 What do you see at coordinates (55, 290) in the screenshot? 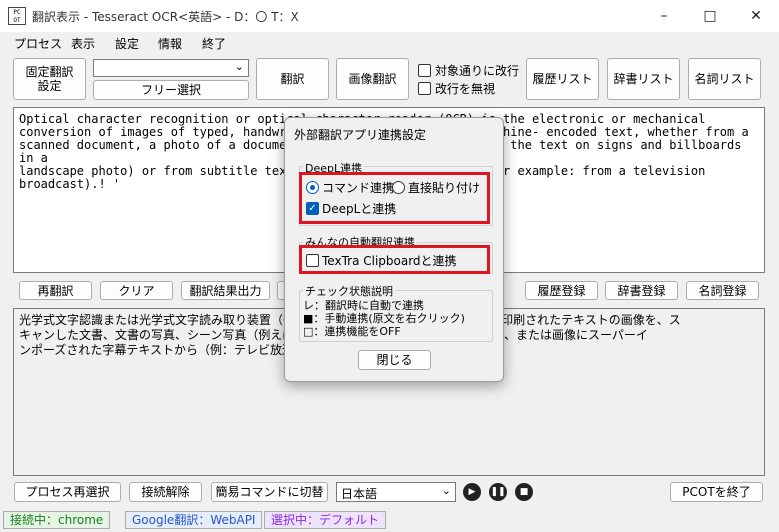
I see `retranslate-button: 再翻訳` at bounding box center [55, 290].